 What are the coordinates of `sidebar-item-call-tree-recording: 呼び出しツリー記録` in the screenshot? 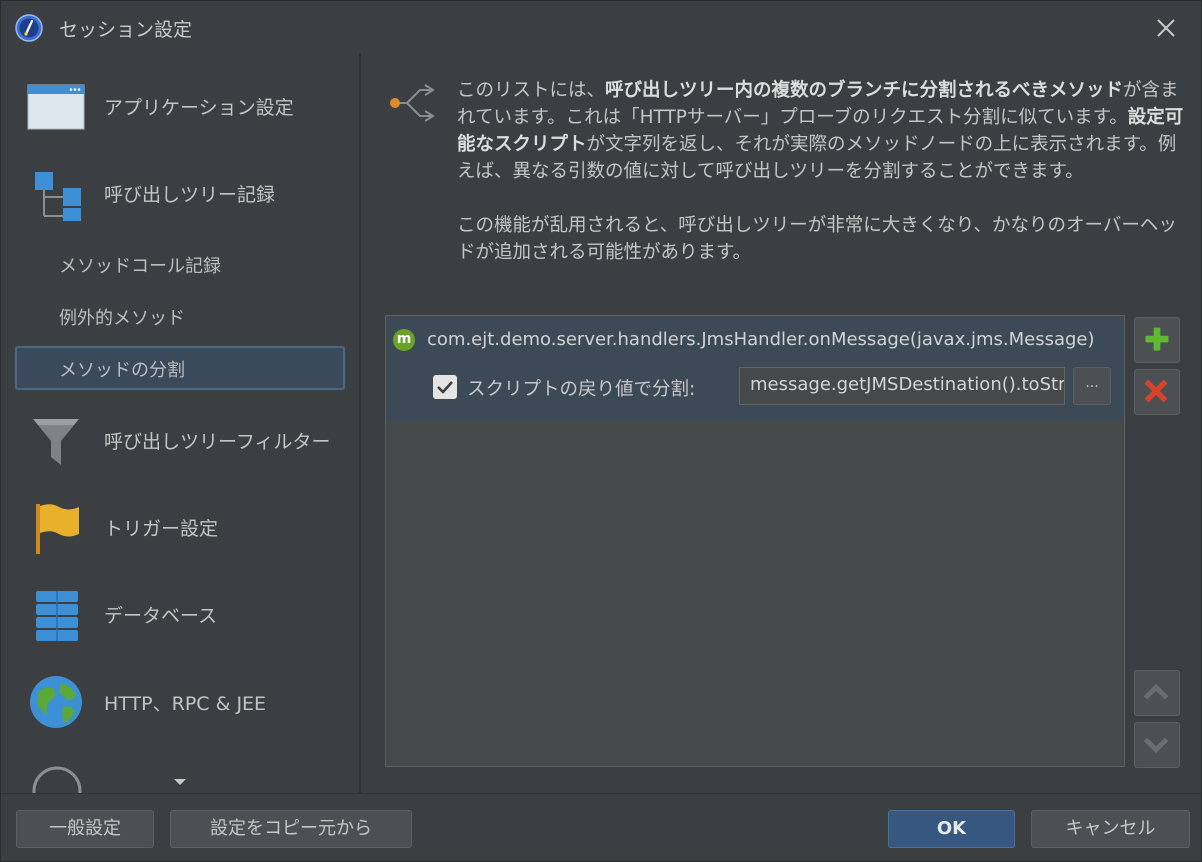 It's located at (180, 193).